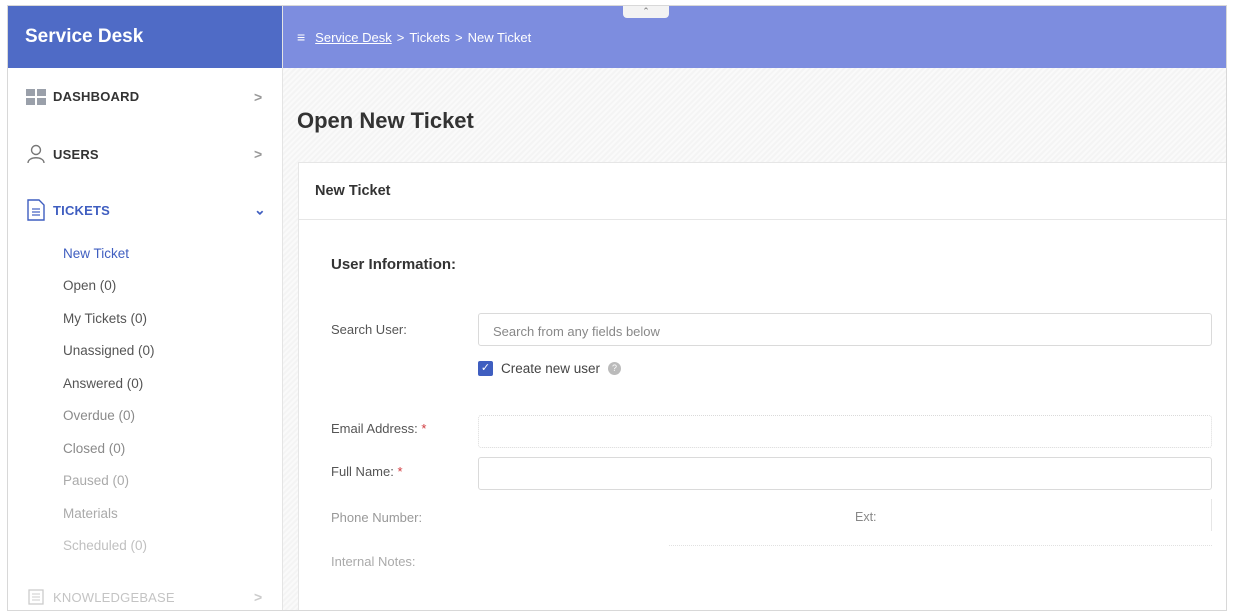 The image size is (1234, 616). Describe the element at coordinates (485, 368) in the screenshot. I see `checkbox-checked-icon: ✓` at that location.